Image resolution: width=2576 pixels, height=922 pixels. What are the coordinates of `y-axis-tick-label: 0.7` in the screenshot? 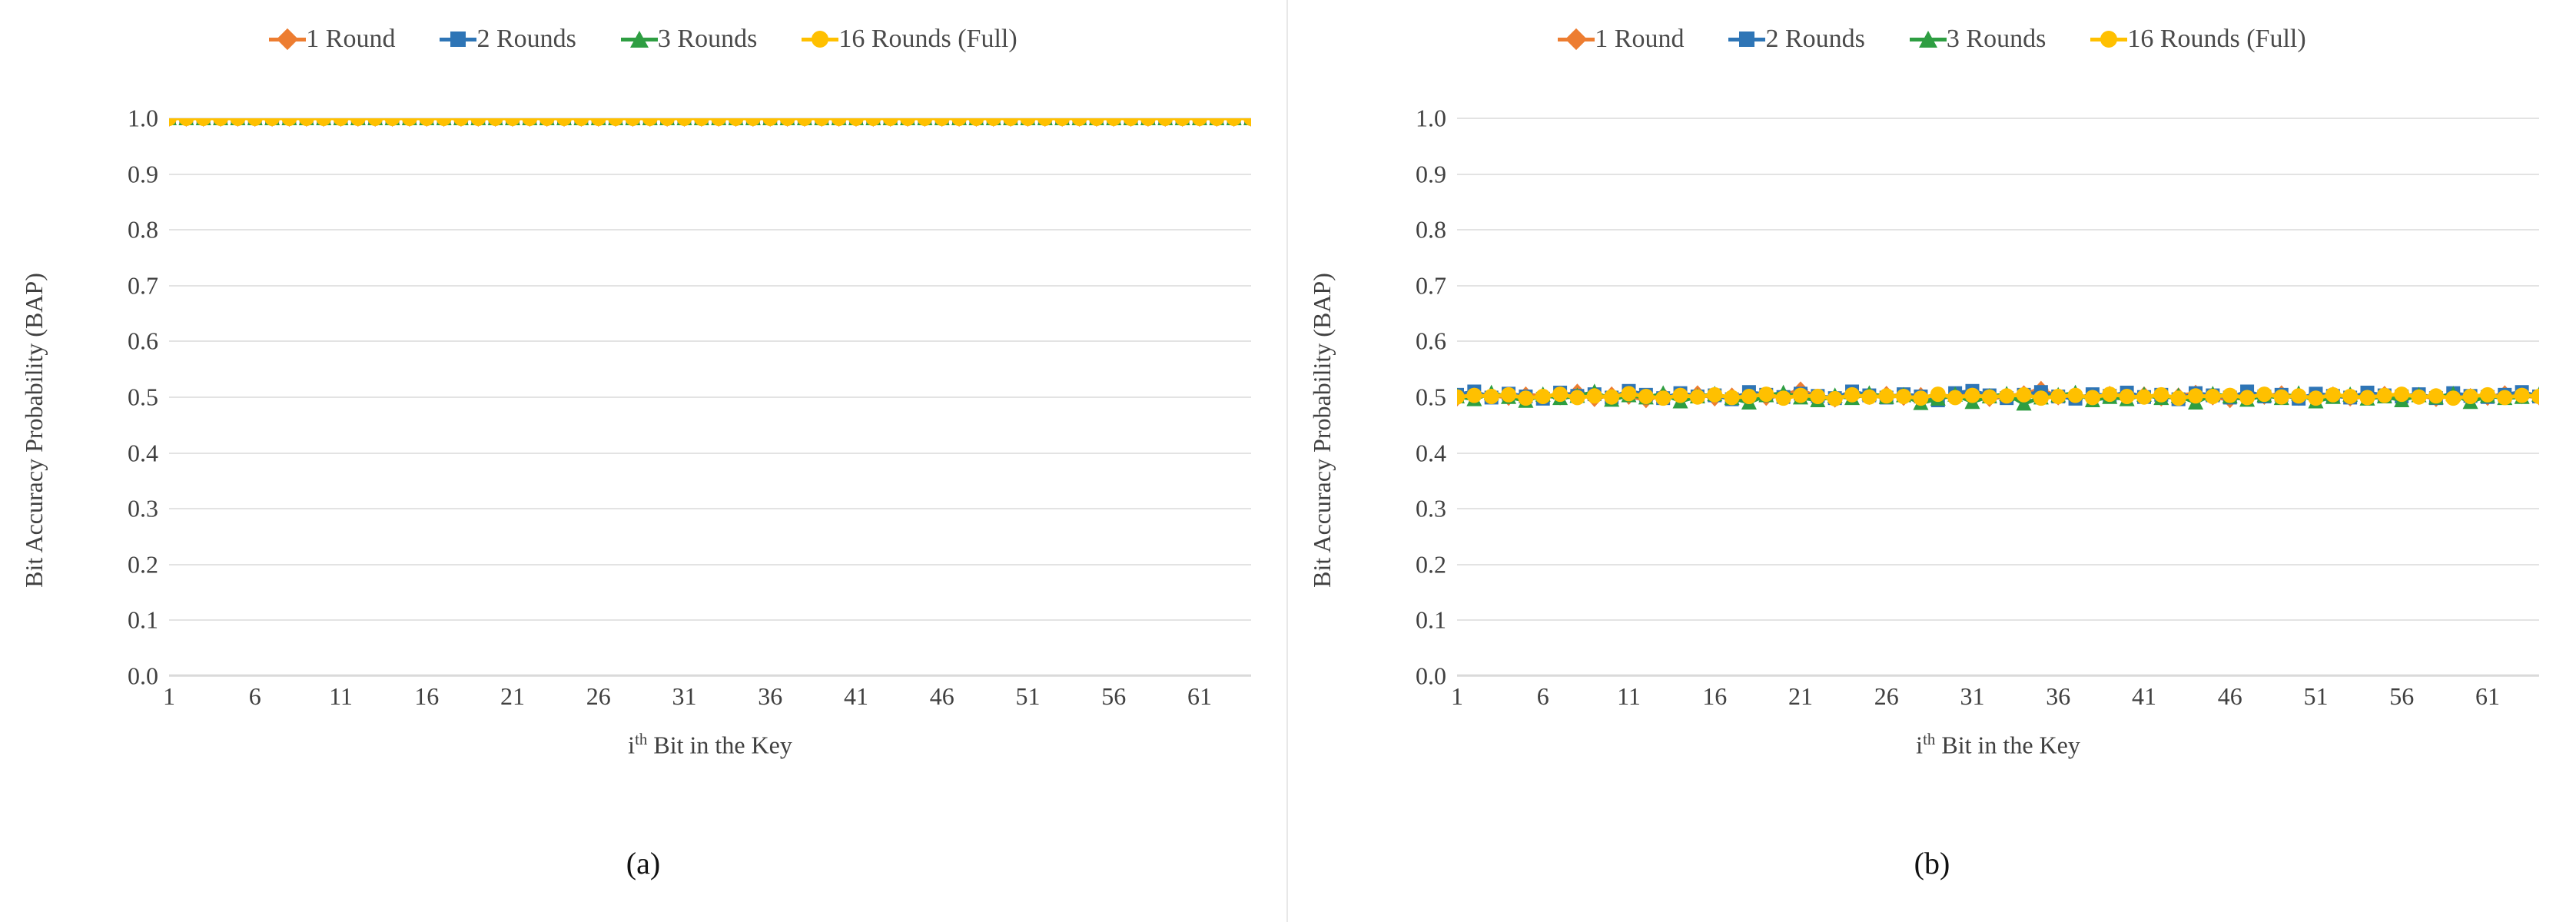 It's located at (143, 285).